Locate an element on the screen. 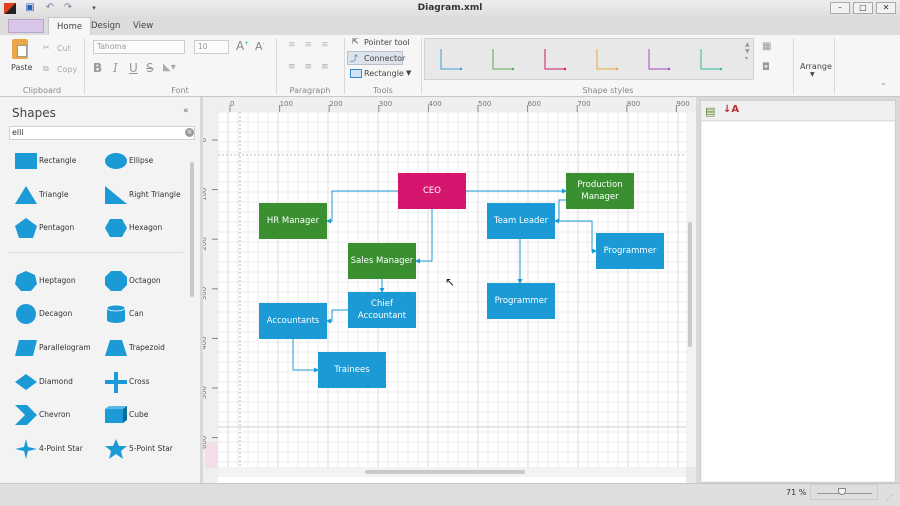 This screenshot has height=506, width=900. shape-item-star4: 4-Point Star is located at coordinates (56, 449).